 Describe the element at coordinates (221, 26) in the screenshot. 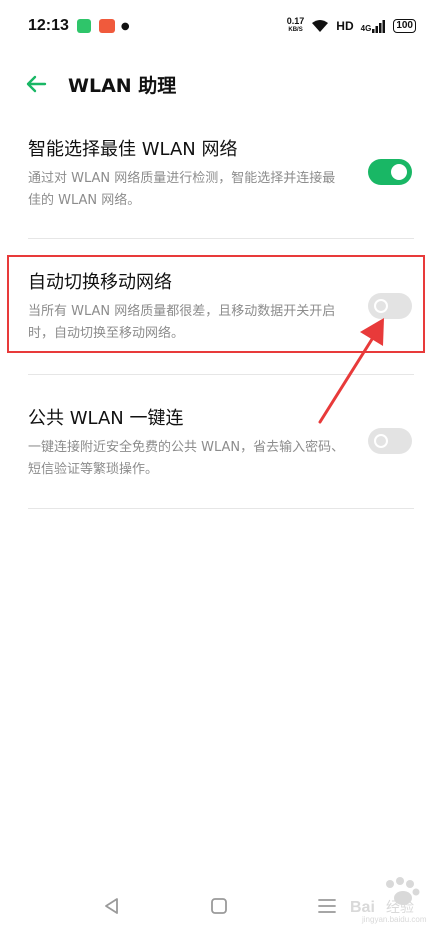

I see `status-bar: 12:13 ● 0.17 KB/S HD 4G 100` at that location.